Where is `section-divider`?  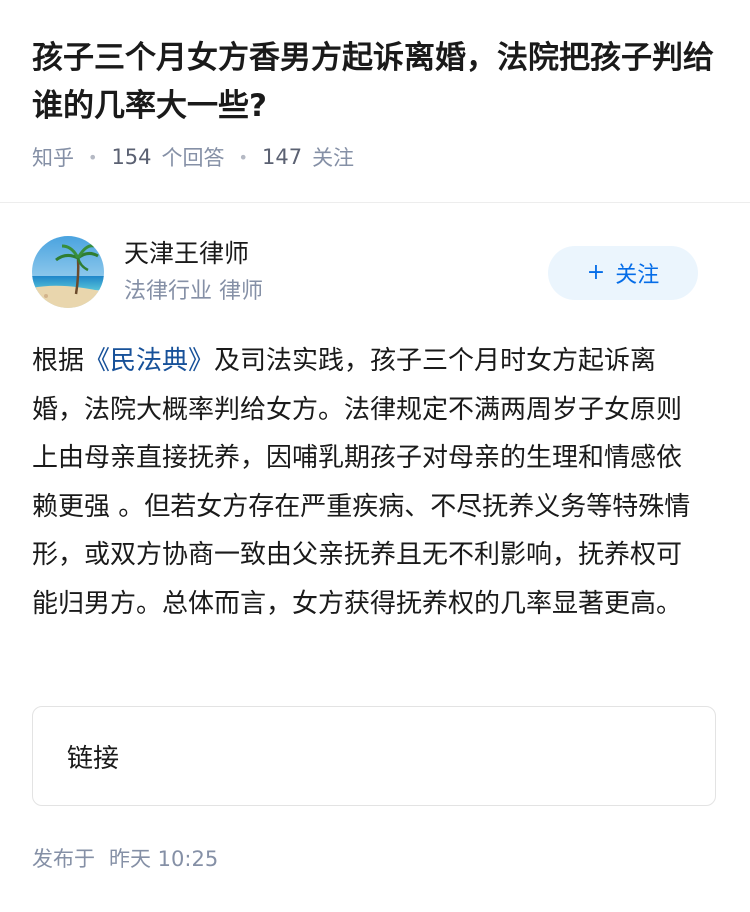
section-divider is located at coordinates (375, 202).